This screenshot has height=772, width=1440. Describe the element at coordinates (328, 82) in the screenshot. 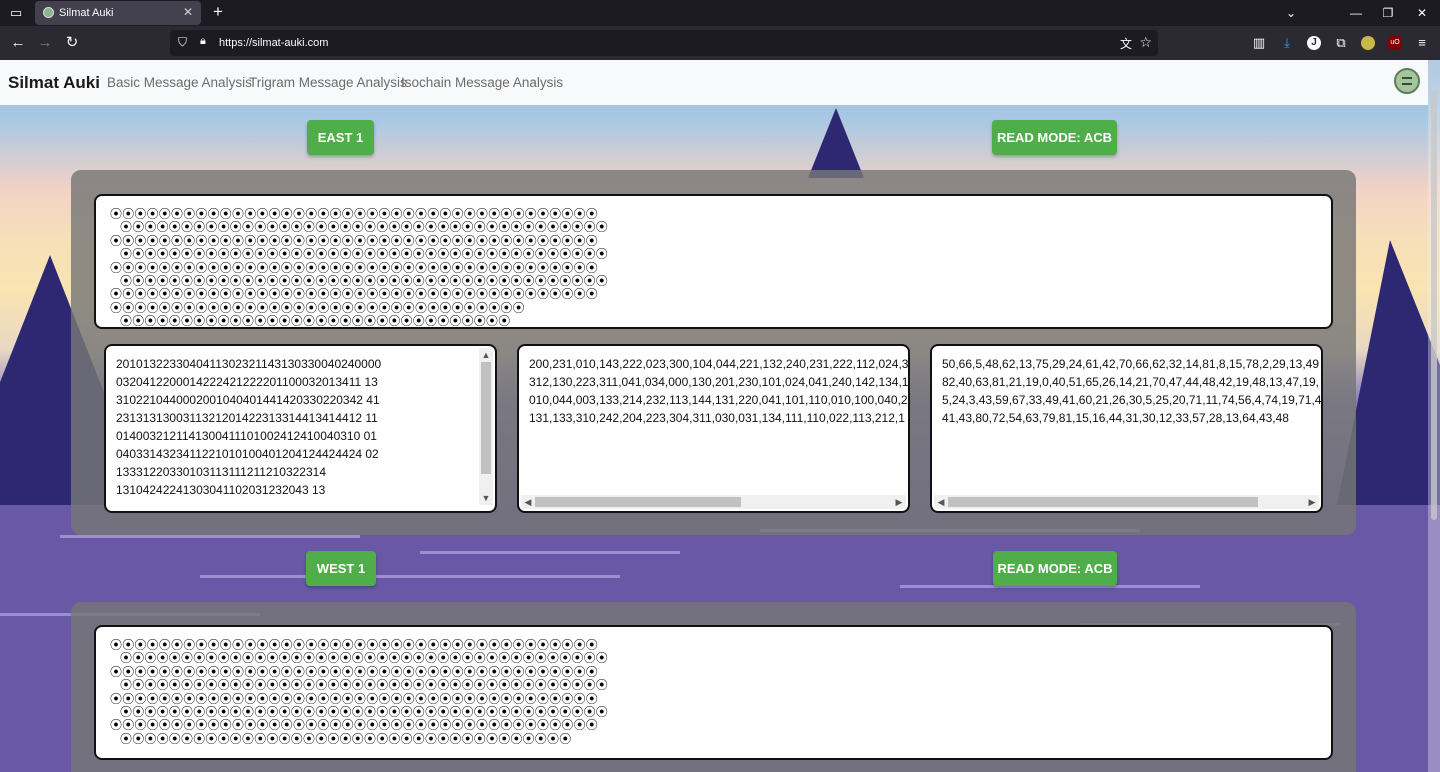

I see `nav-trigram-message-analysis: Trigram Message Analysis` at that location.